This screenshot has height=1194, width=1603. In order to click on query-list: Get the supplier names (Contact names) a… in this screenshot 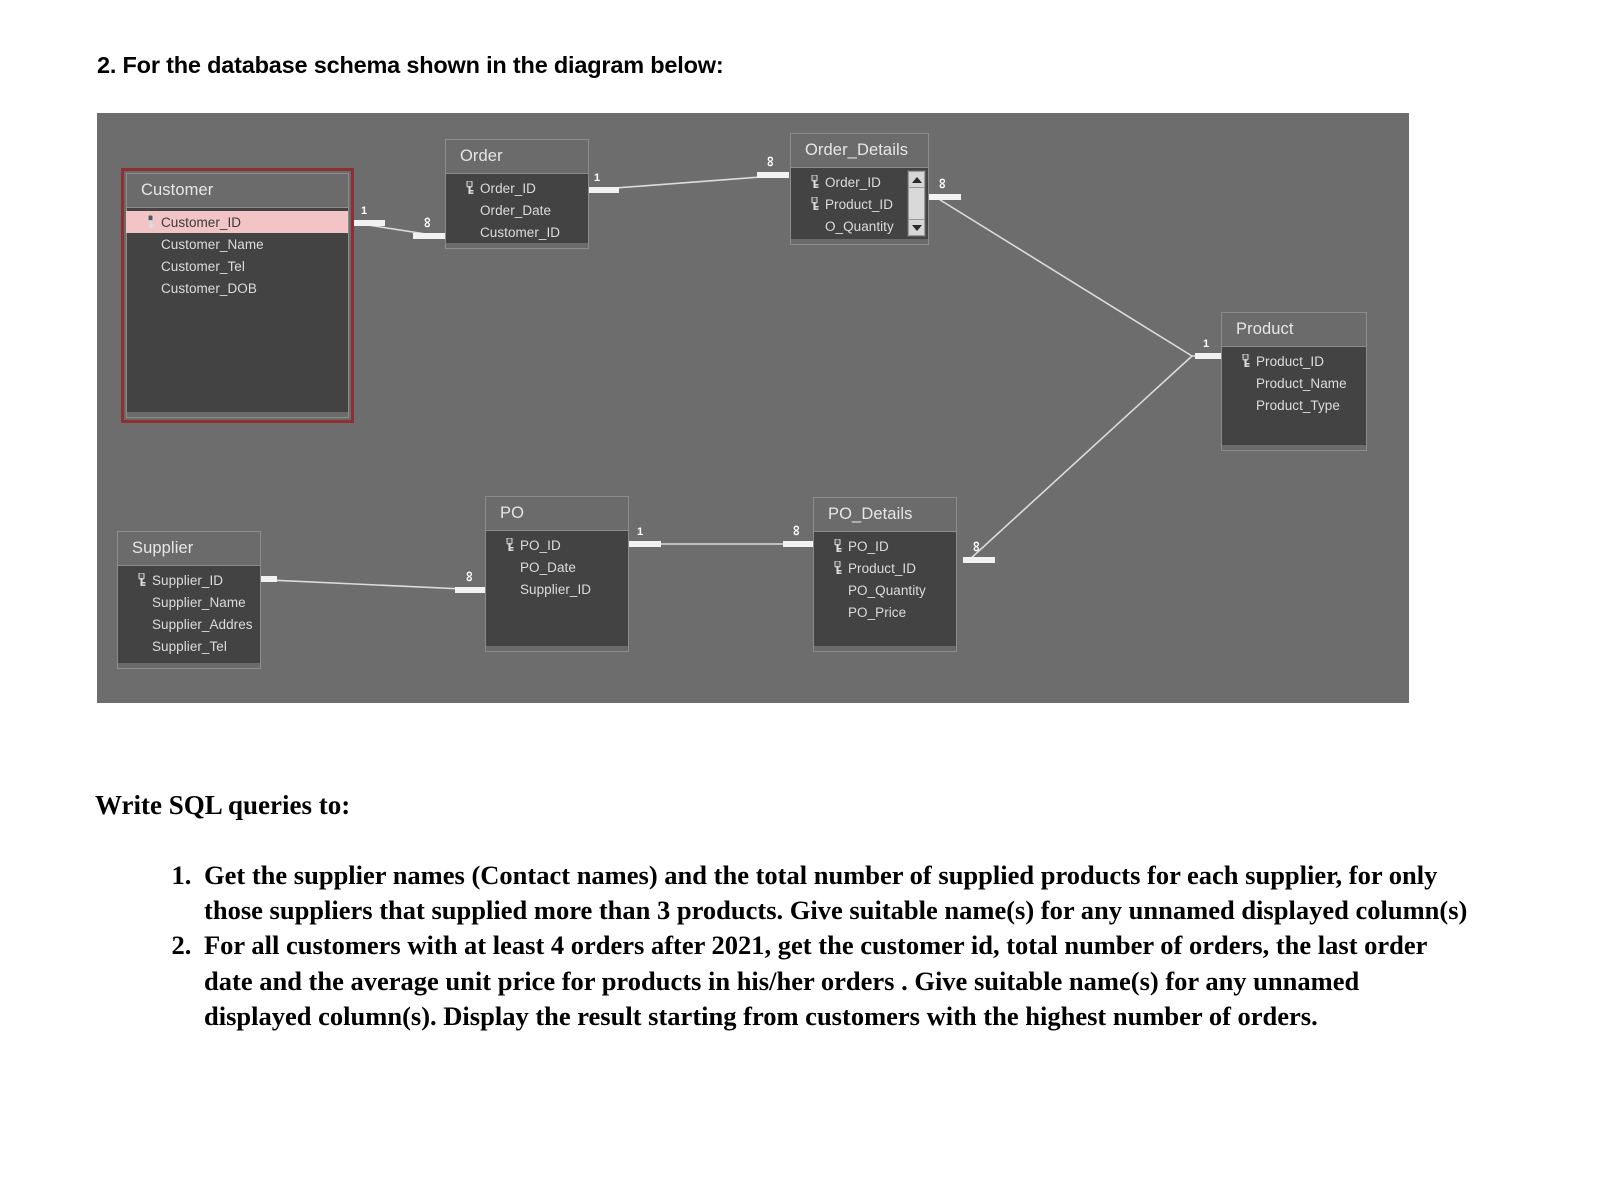, I will do `click(806, 946)`.